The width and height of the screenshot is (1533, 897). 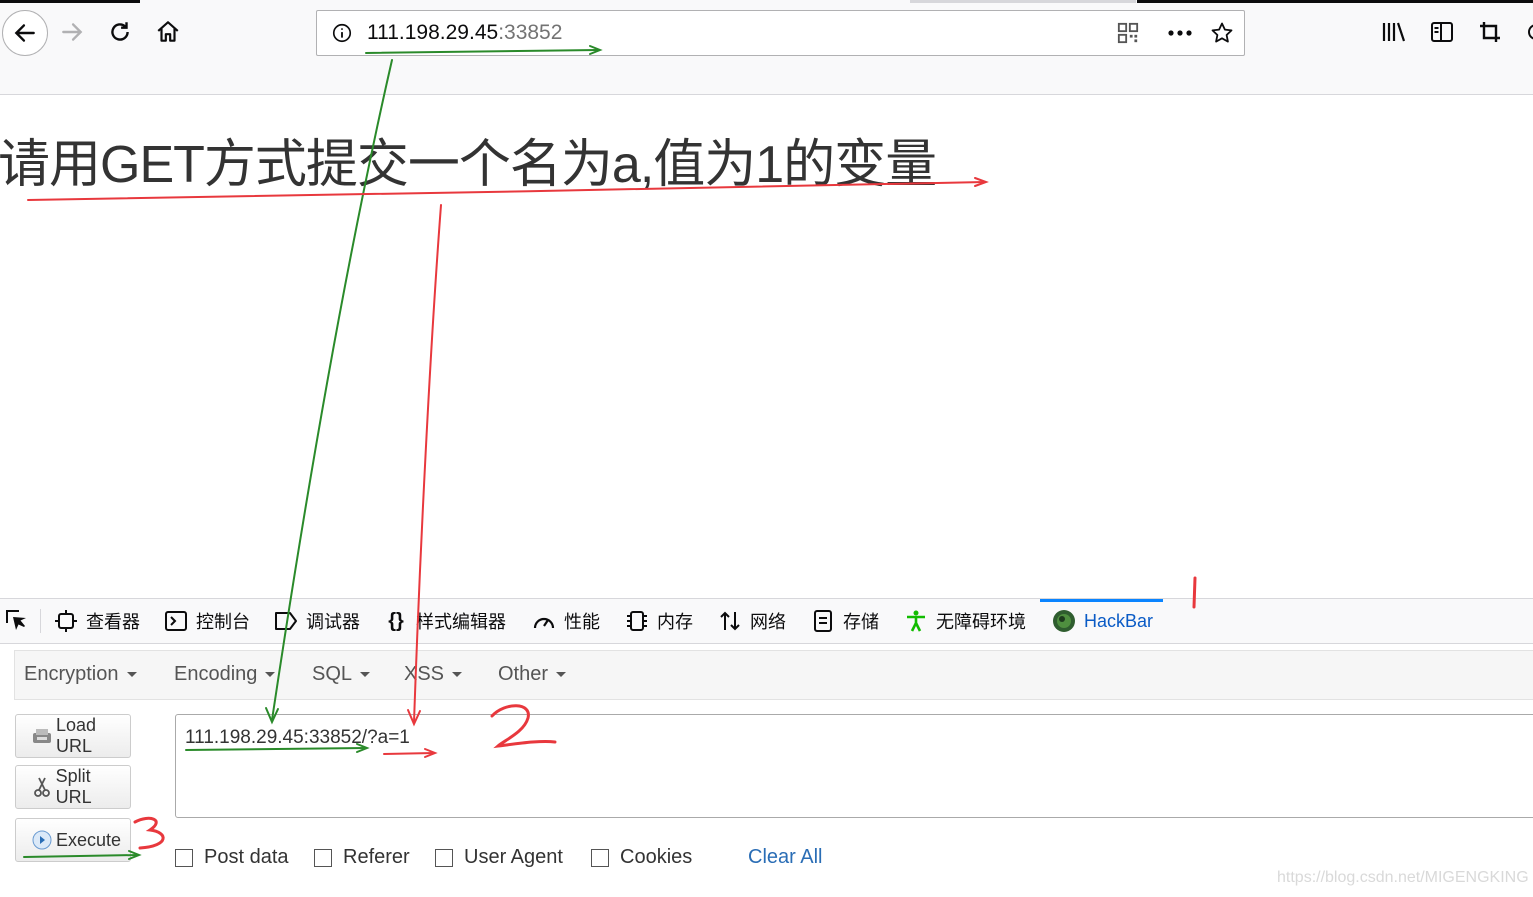 I want to click on tab-label: 查看器, so click(x=113, y=622).